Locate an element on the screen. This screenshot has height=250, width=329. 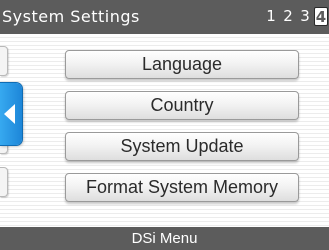
dsi-menu-button: DSi Menu is located at coordinates (164, 238).